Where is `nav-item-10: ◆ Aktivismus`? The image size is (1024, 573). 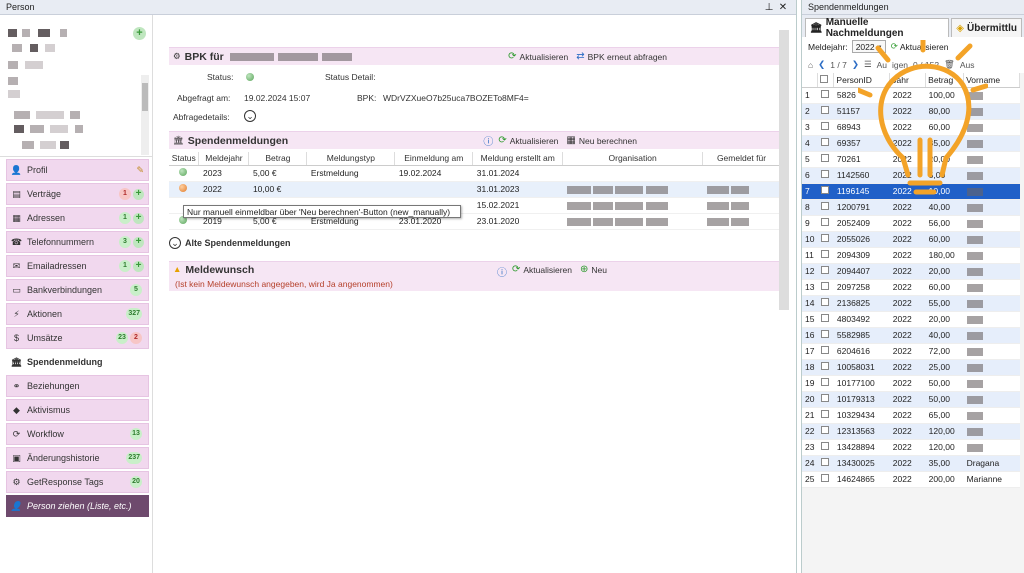 nav-item-10: ◆ Aktivismus is located at coordinates (77, 410).